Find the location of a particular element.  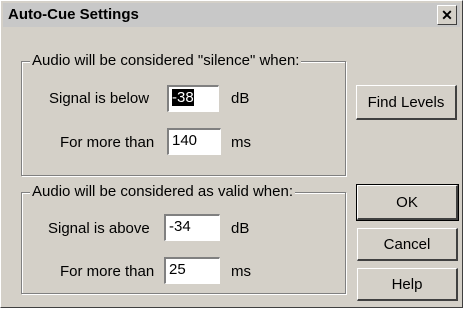

silence-group-legend: Audio will be considered "silence" when: is located at coordinates (166, 60).